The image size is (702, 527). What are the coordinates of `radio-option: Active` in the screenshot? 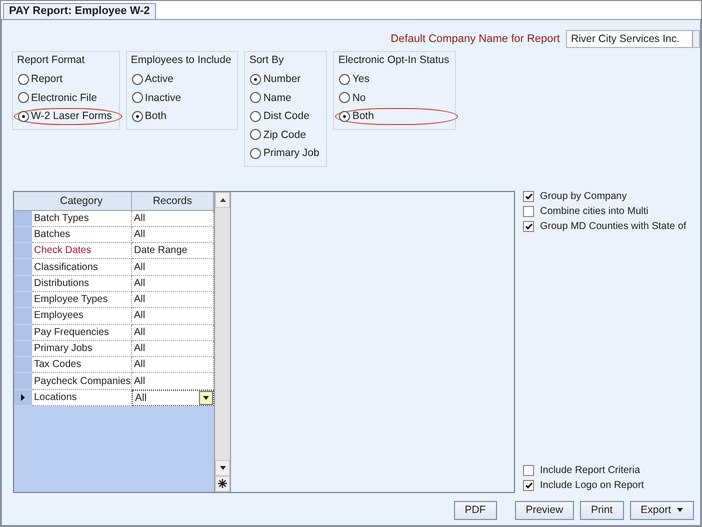 It's located at (181, 79).